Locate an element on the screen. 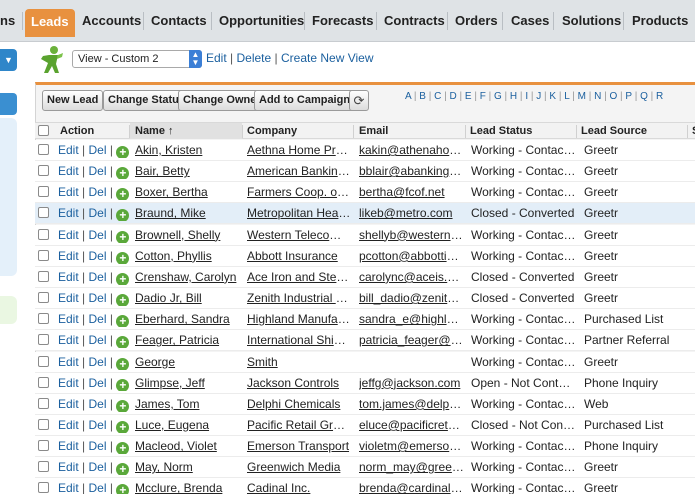  refresh-icon: ⟳ is located at coordinates (359, 100).